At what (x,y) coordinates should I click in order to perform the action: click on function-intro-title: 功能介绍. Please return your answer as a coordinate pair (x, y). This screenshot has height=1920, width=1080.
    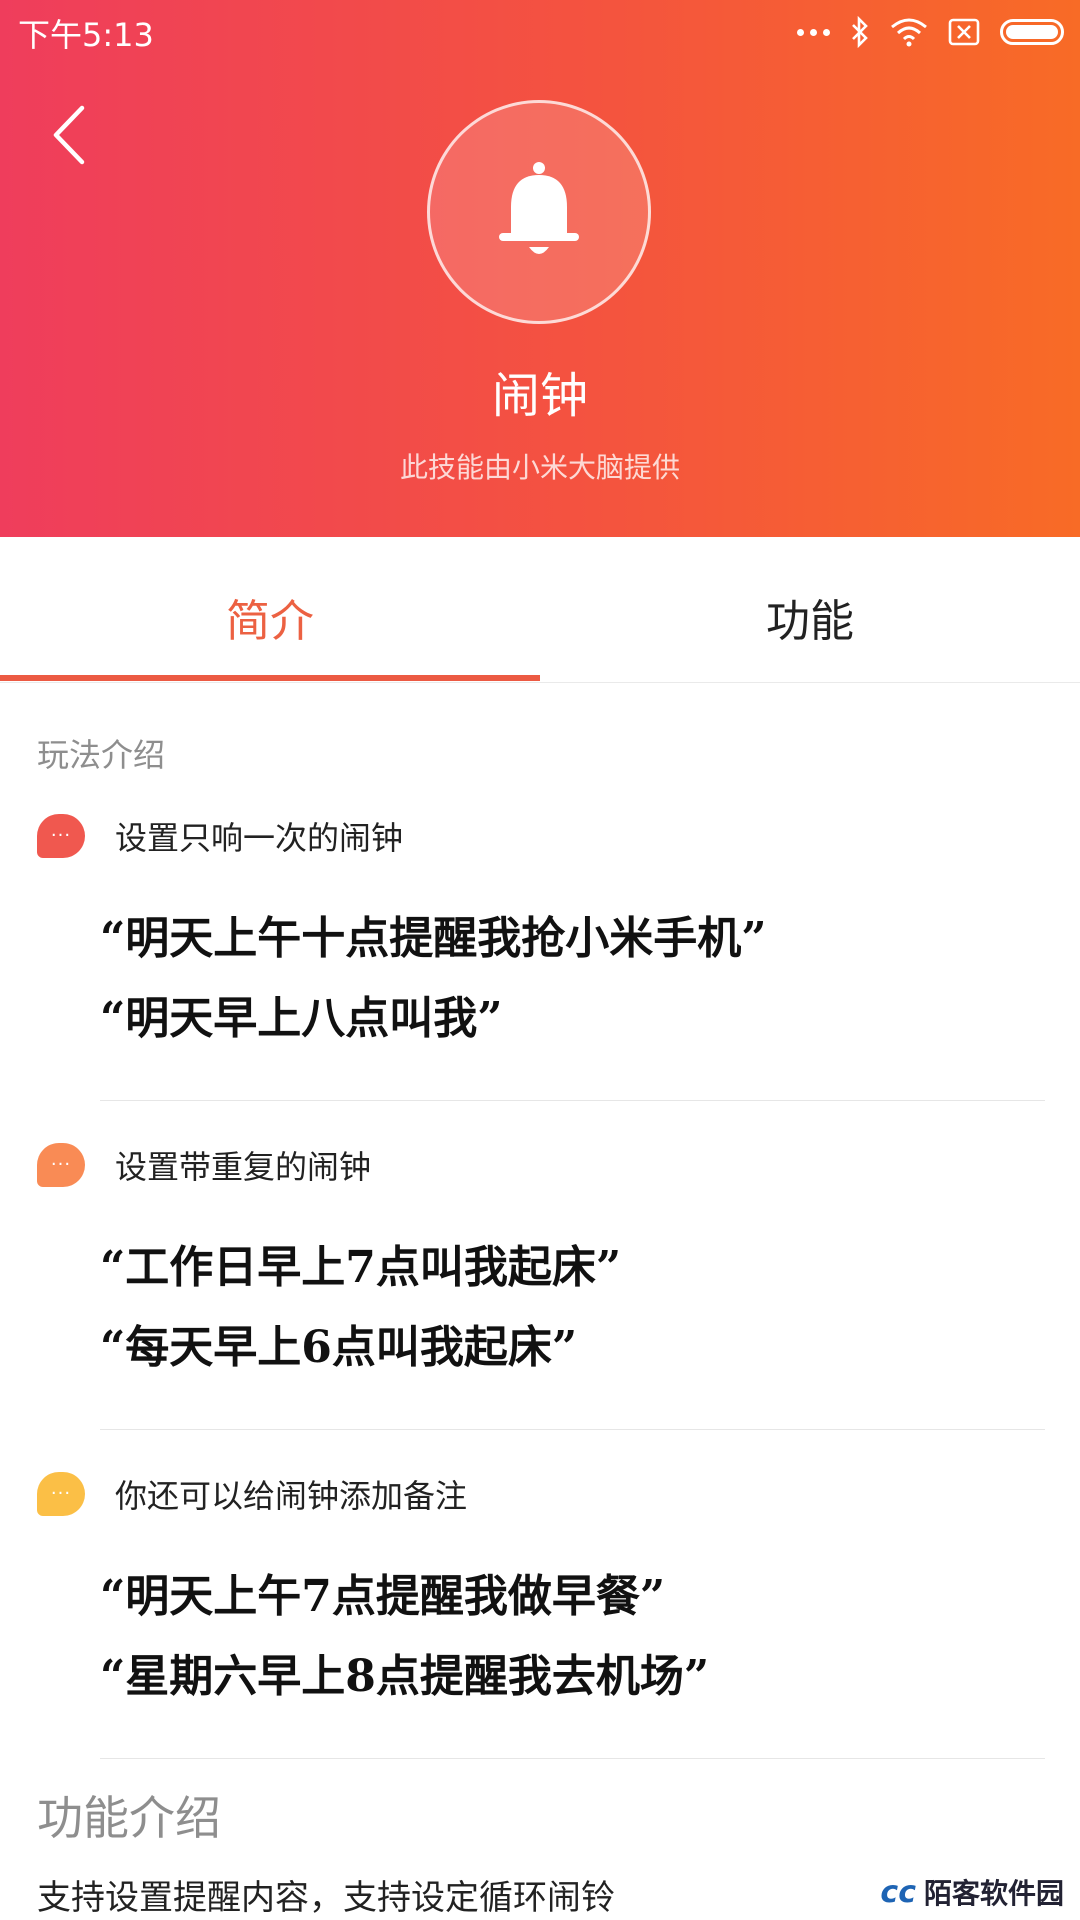
    Looking at the image, I should click on (129, 1818).